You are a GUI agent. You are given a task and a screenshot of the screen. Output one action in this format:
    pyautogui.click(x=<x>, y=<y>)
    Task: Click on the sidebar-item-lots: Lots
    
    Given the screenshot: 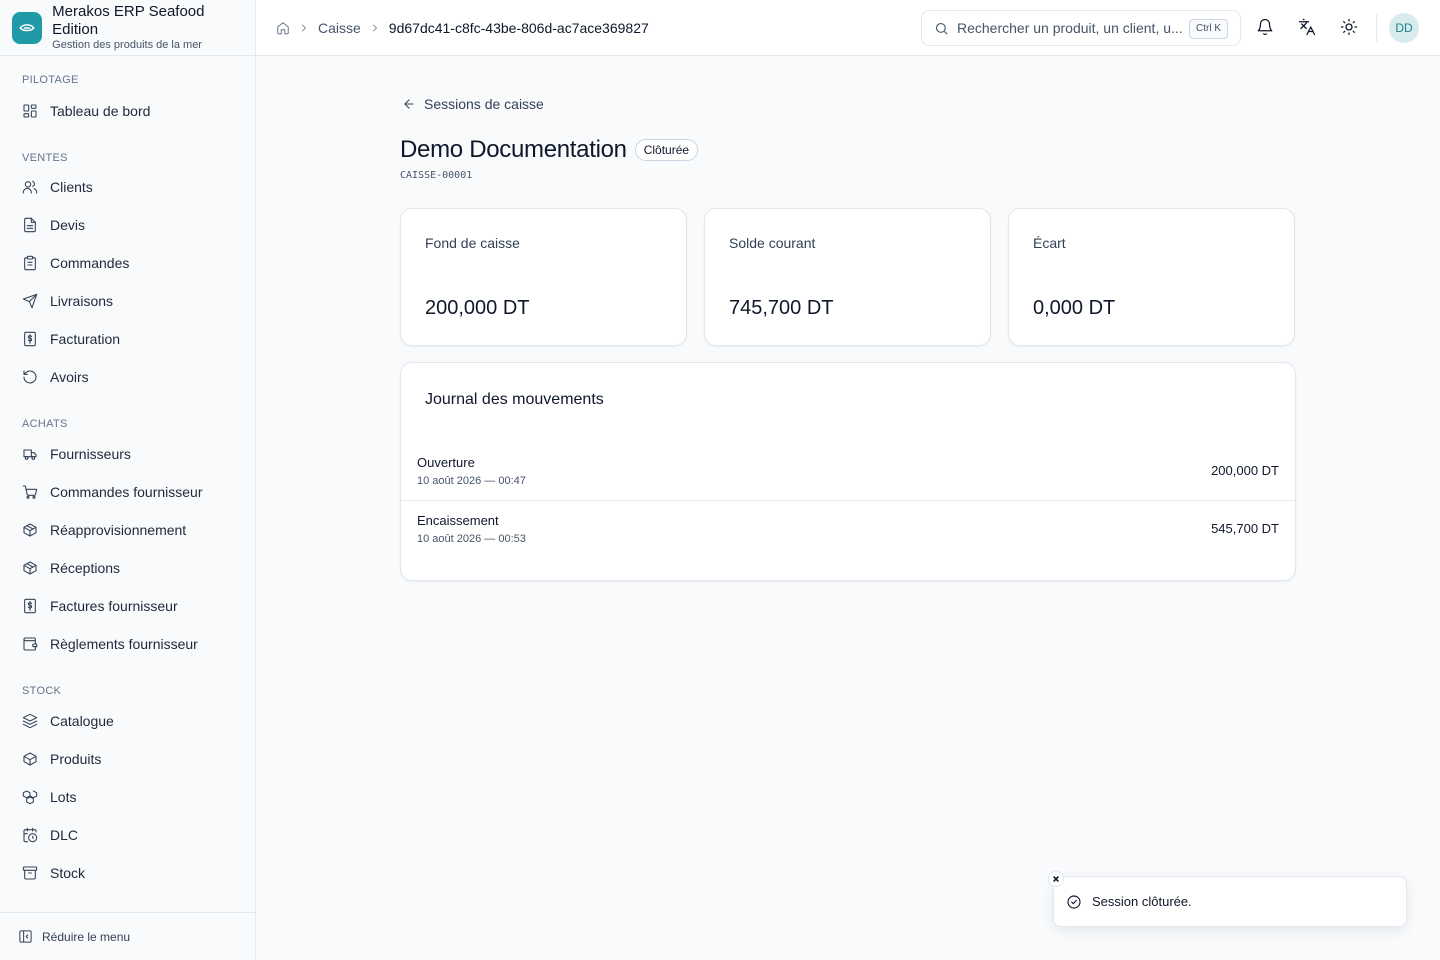 What is the action you would take?
    pyautogui.click(x=127, y=797)
    